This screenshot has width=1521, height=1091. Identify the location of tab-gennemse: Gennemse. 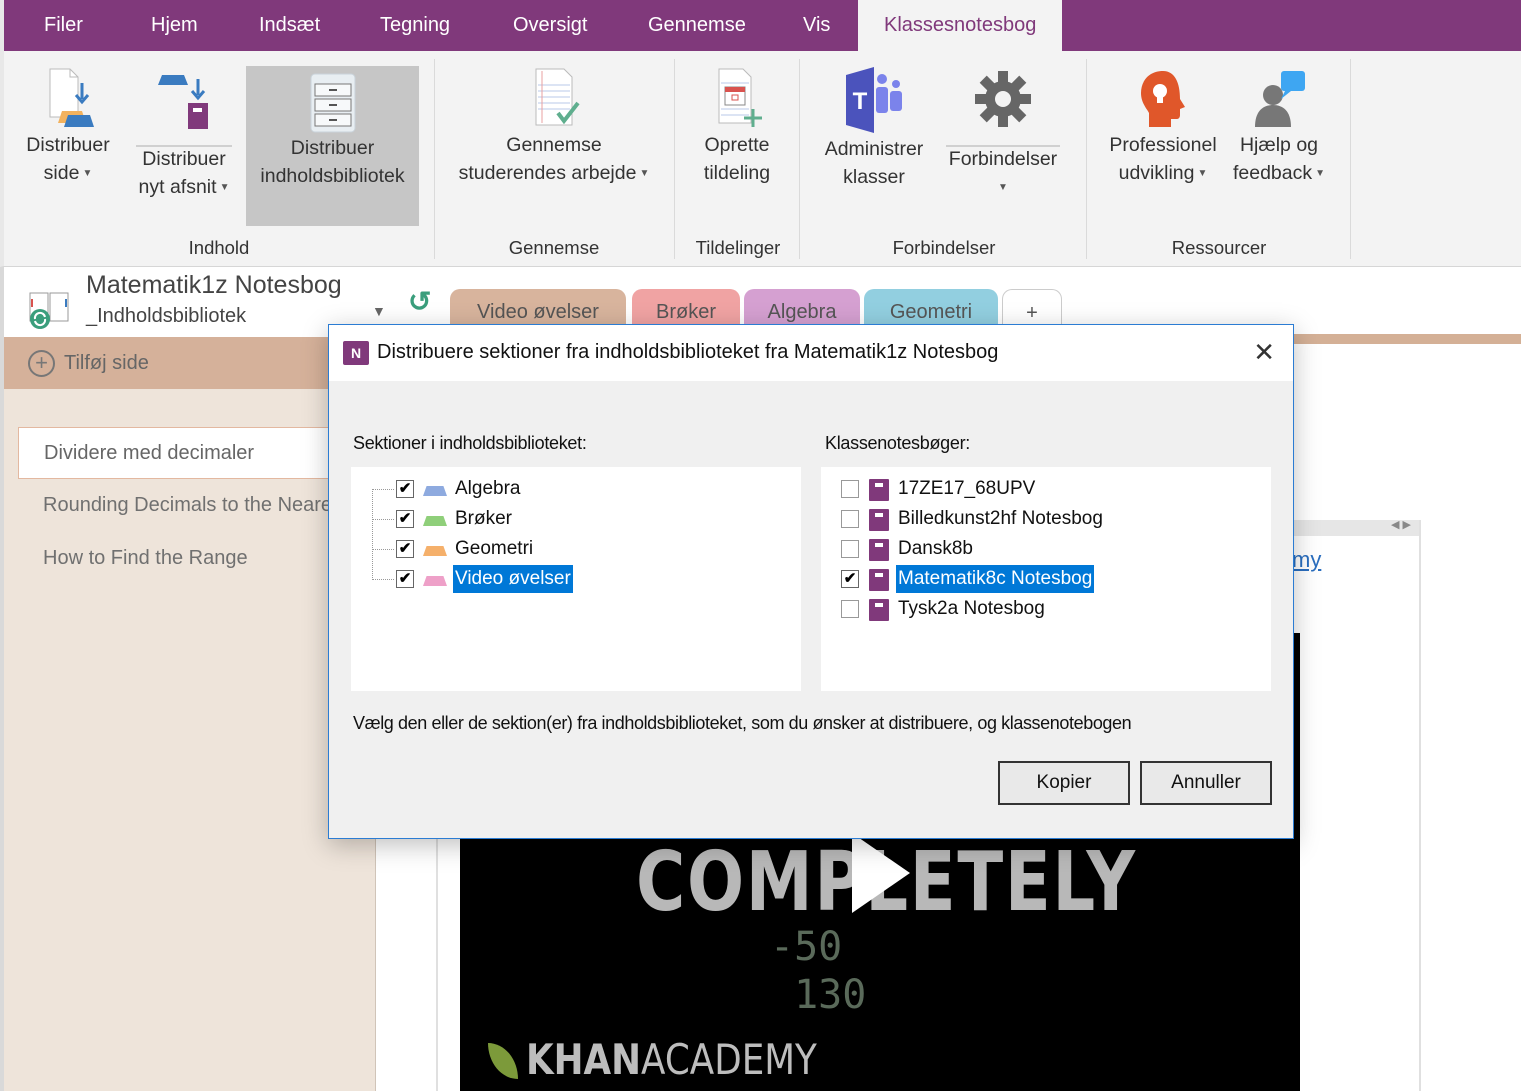
(697, 25).